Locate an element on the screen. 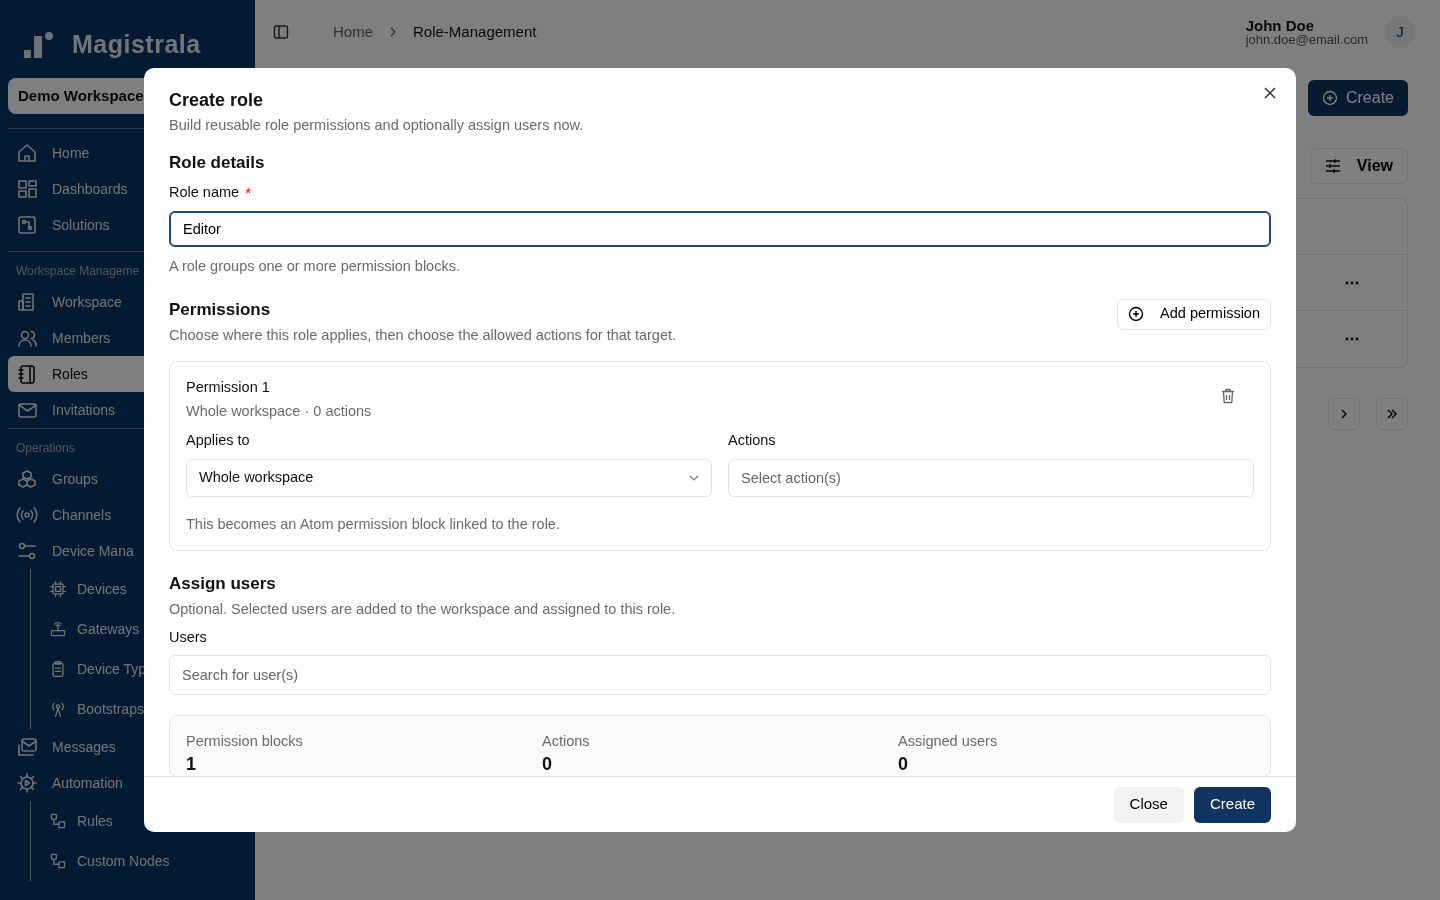  add-permission-button: Add permission is located at coordinates (1194, 314).